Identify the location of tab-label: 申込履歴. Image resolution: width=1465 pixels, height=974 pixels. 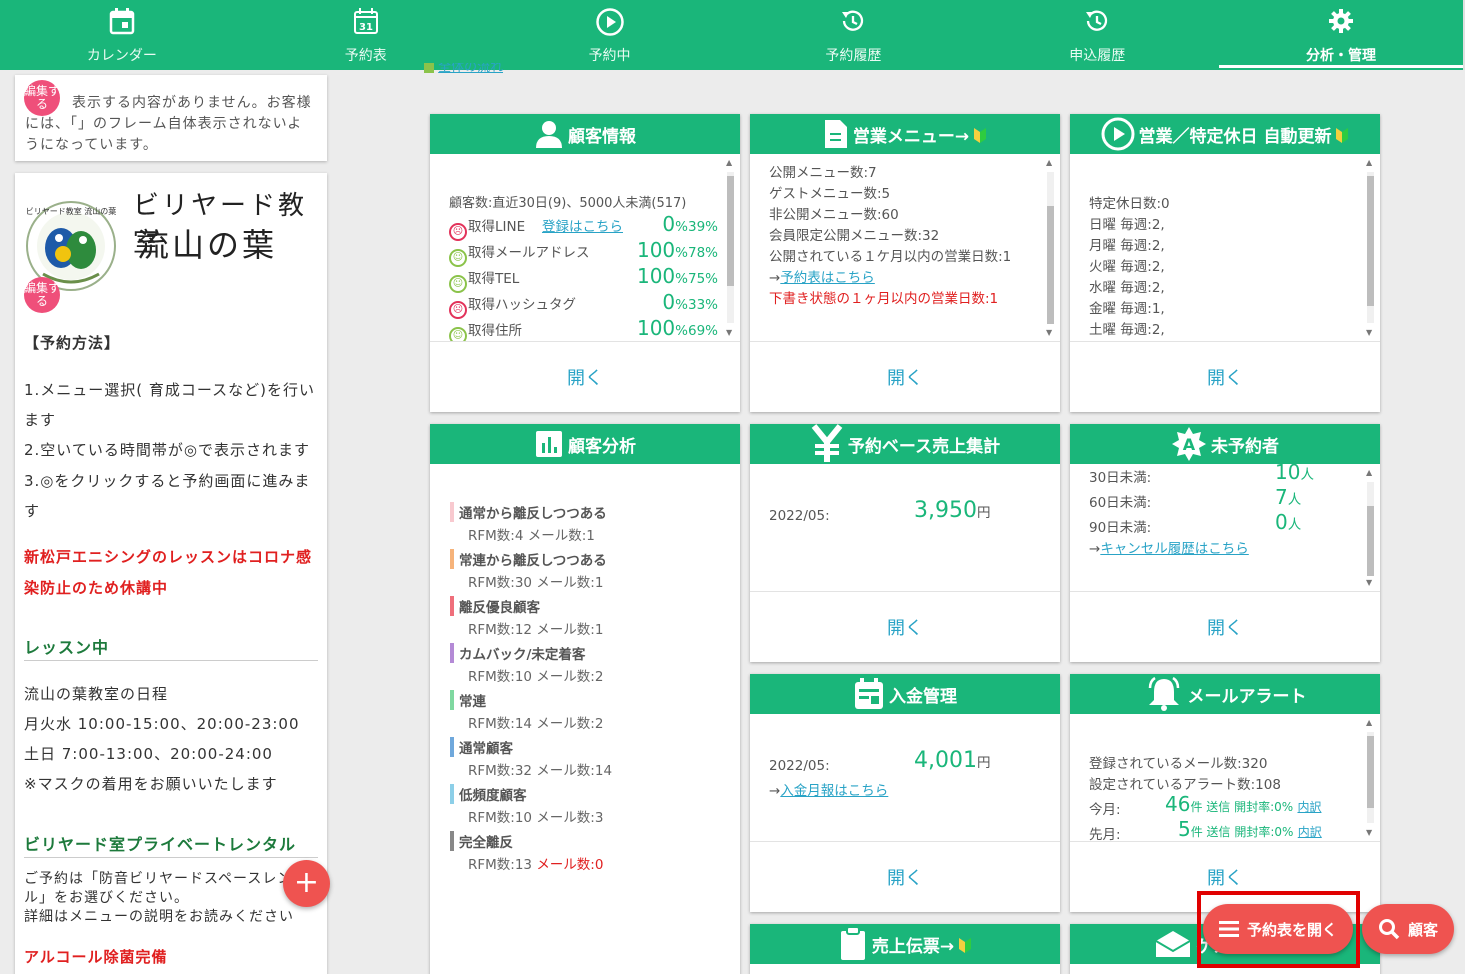
(1097, 56).